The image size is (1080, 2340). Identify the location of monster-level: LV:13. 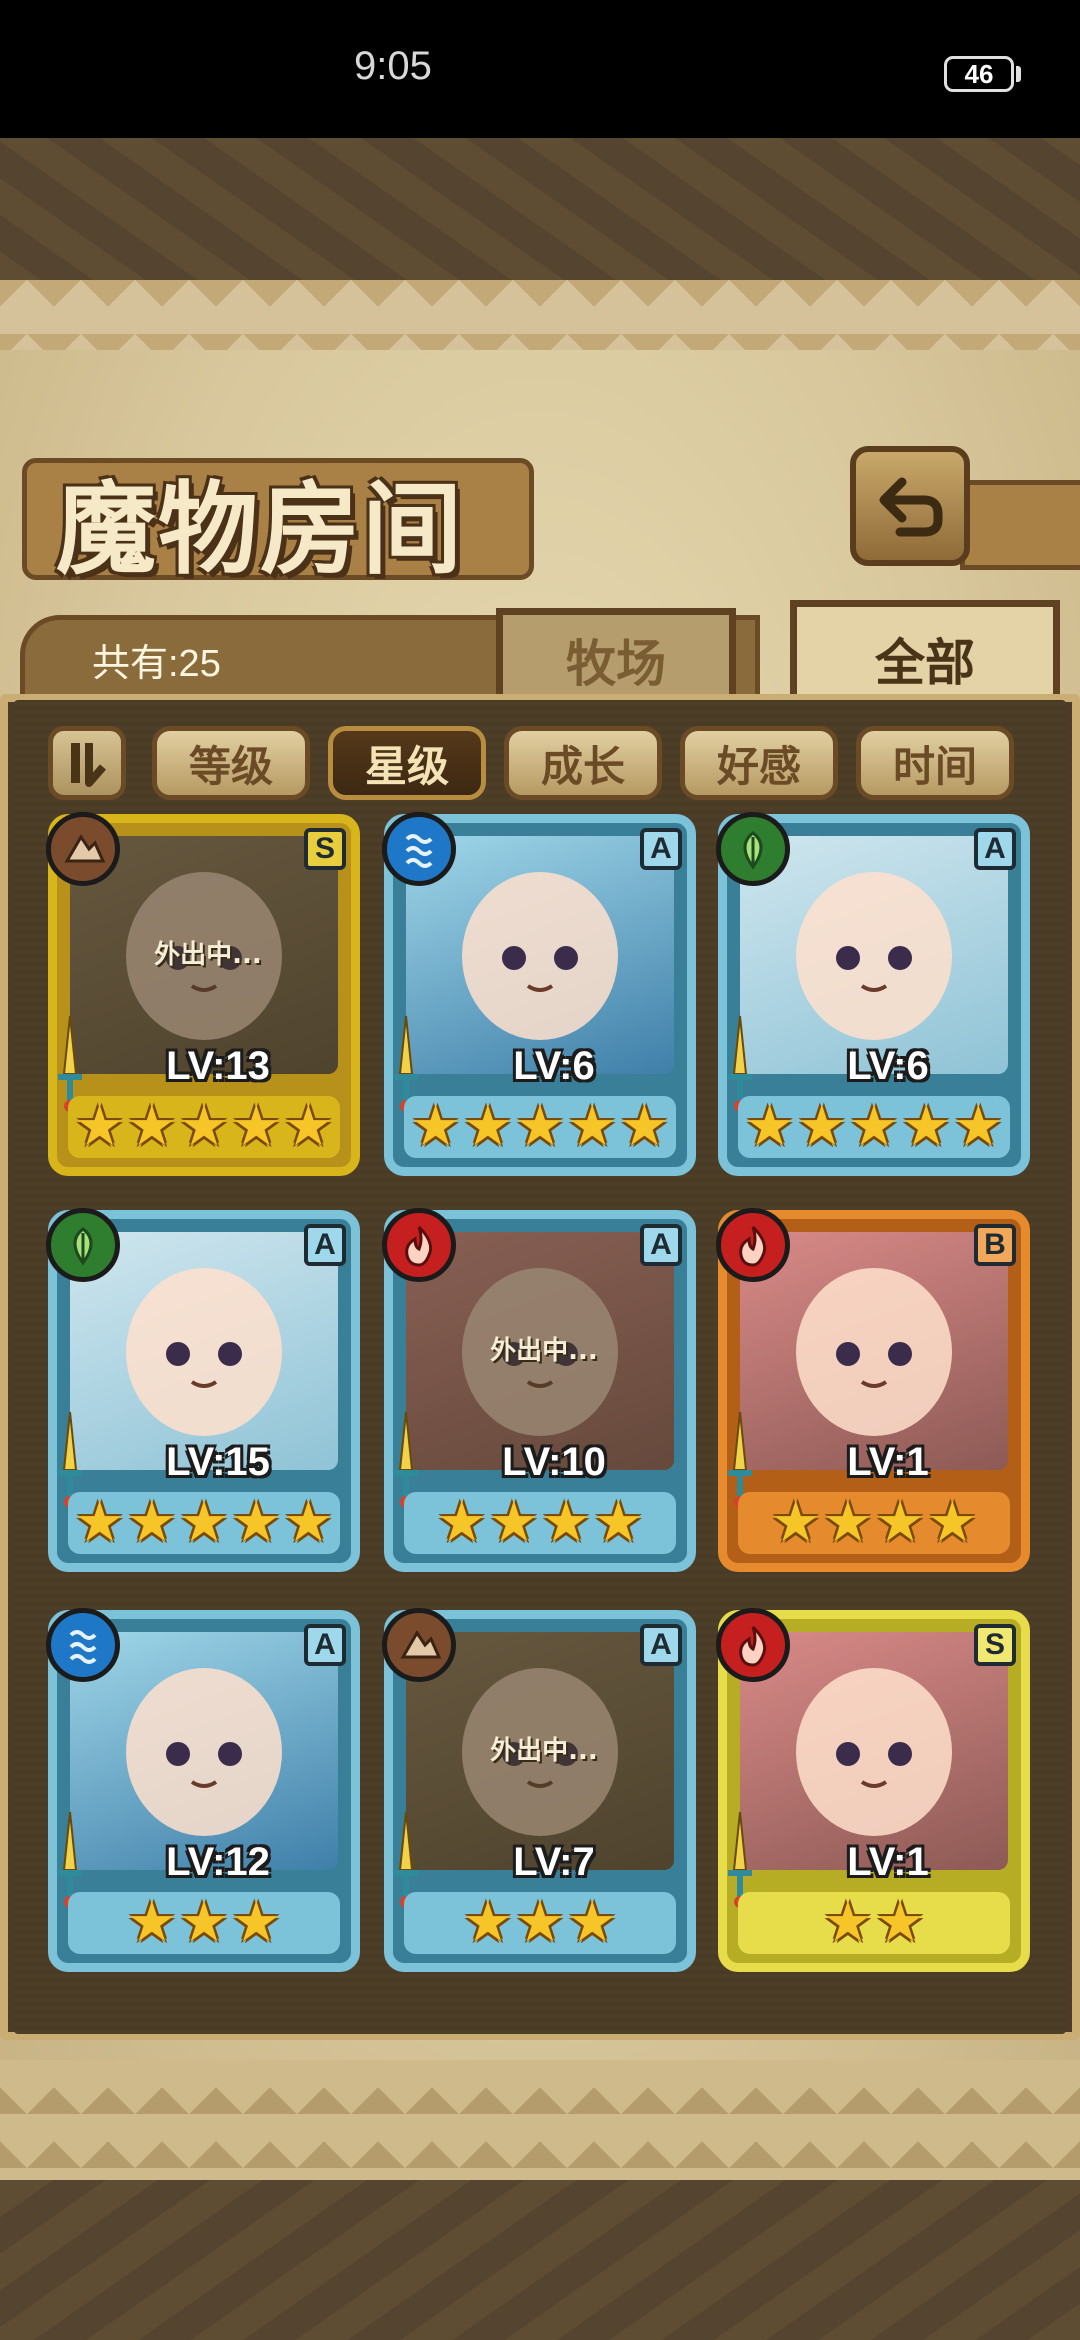
(218, 1066).